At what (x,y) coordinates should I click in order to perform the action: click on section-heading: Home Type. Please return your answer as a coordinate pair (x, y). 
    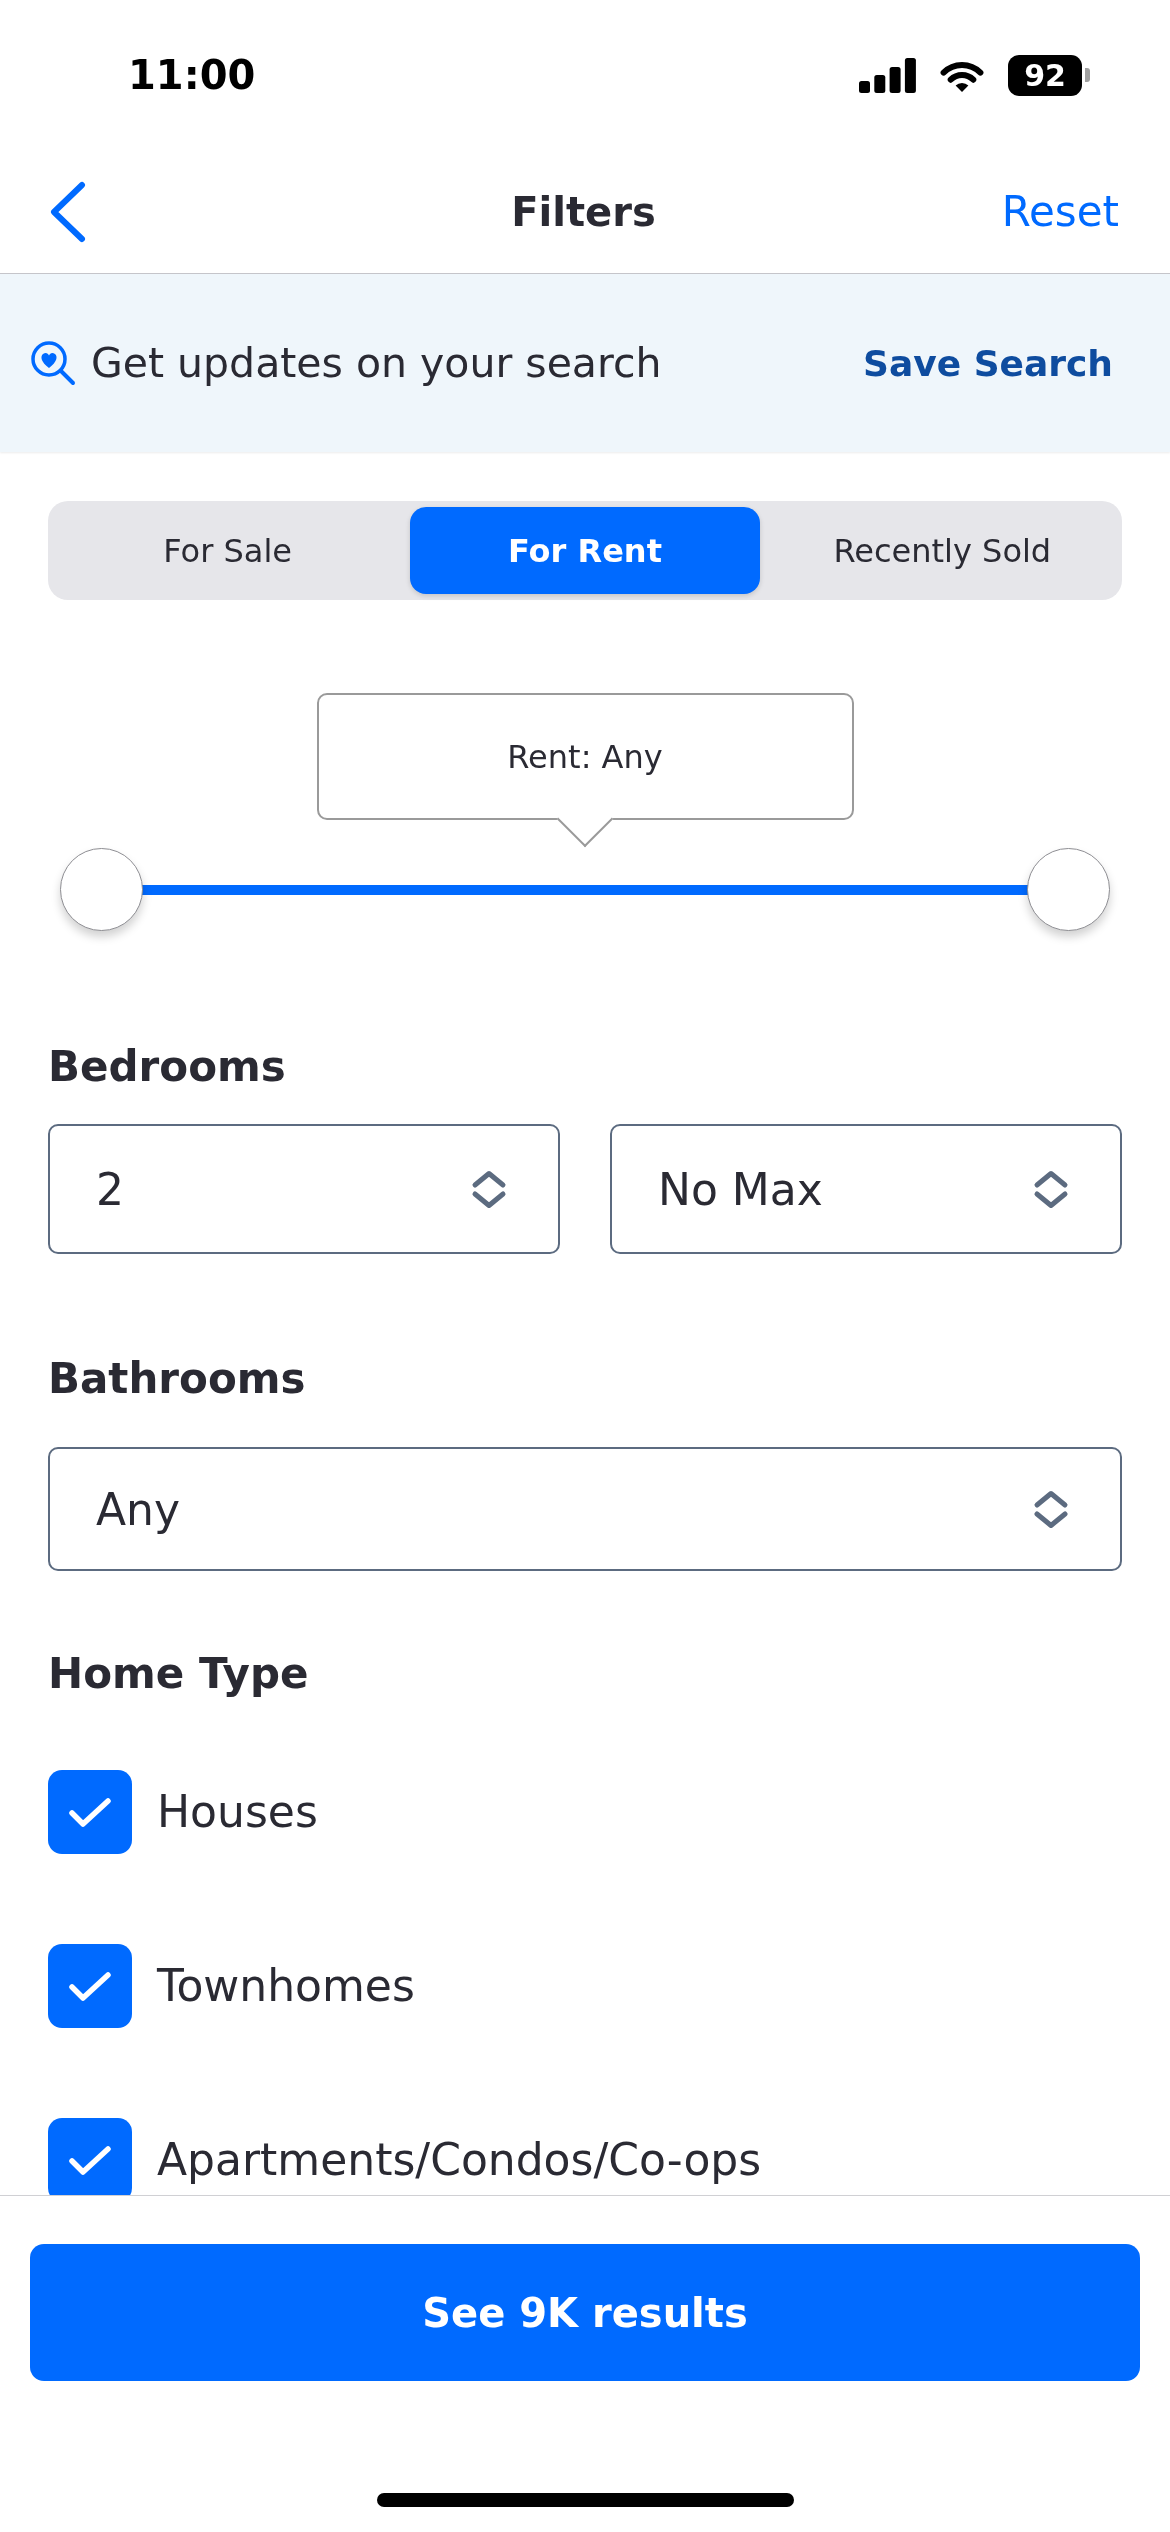
    Looking at the image, I should click on (179, 1674).